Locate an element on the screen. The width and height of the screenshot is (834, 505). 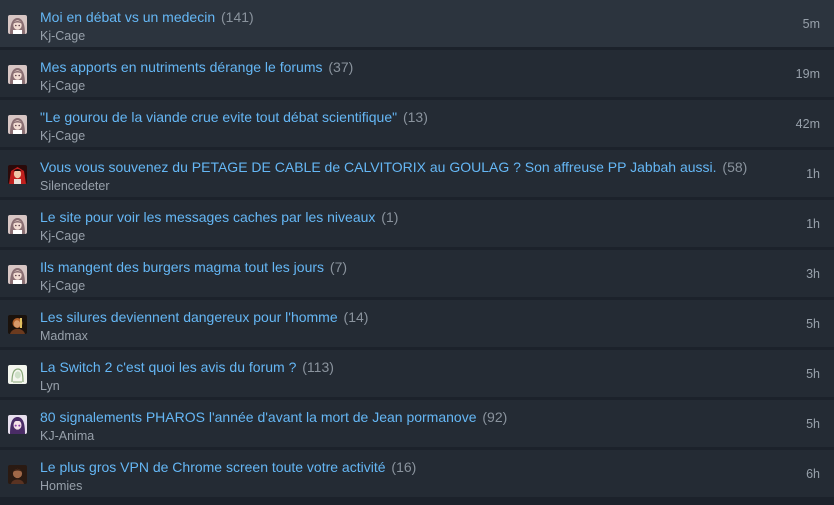
topic-author: Silencedeter is located at coordinates (397, 186).